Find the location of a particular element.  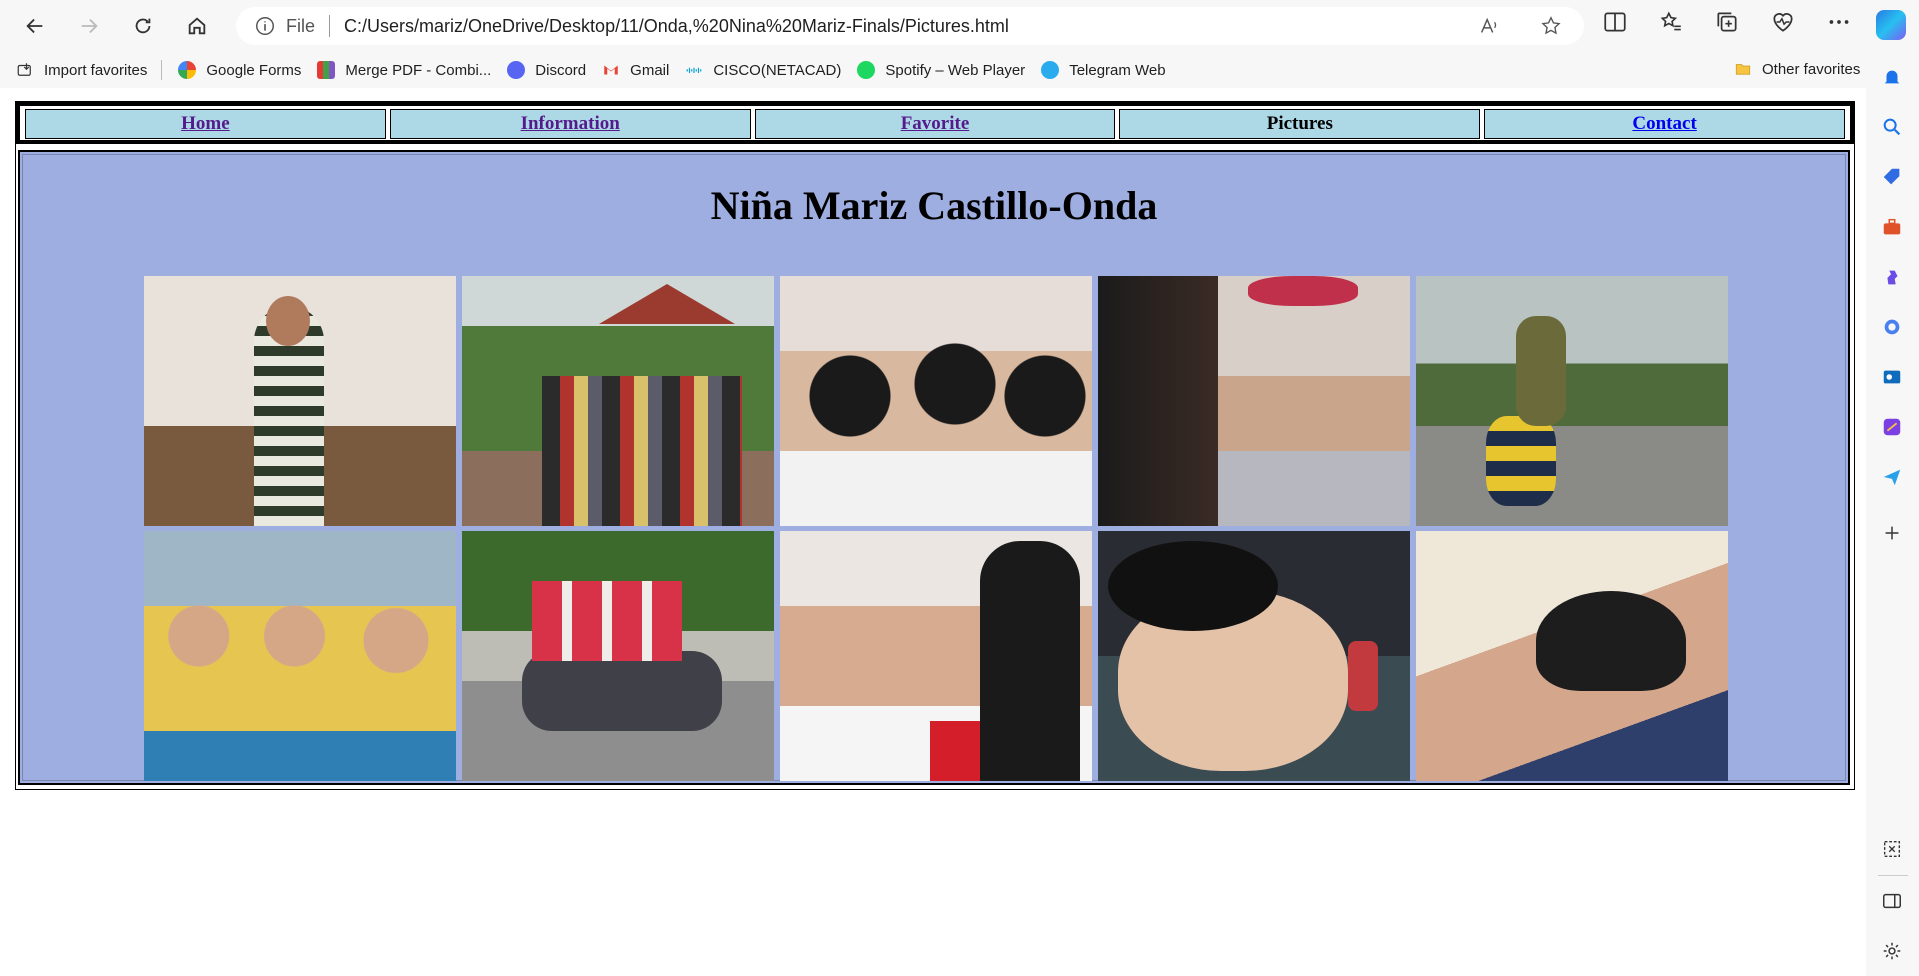

nav-cell-contact: Contact is located at coordinates (1664, 124).